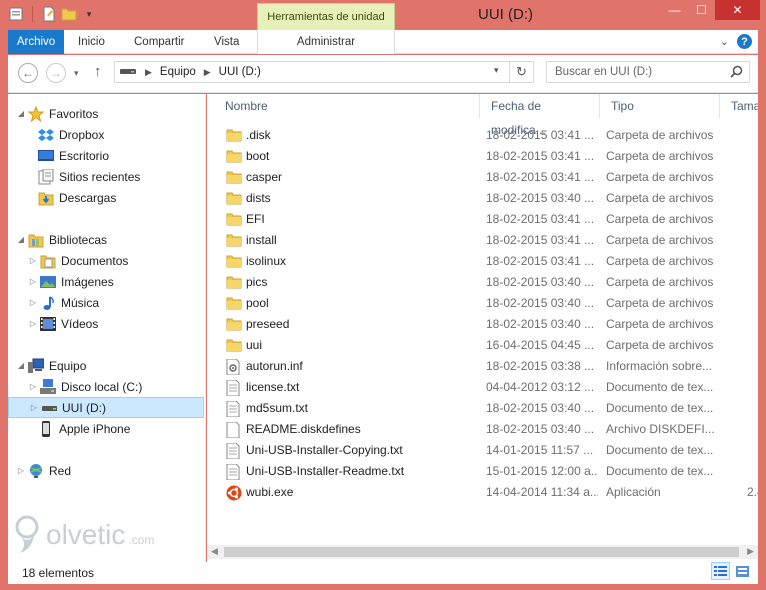 This screenshot has height=590, width=766. I want to click on nav-network: ▷ Red, so click(43, 470).